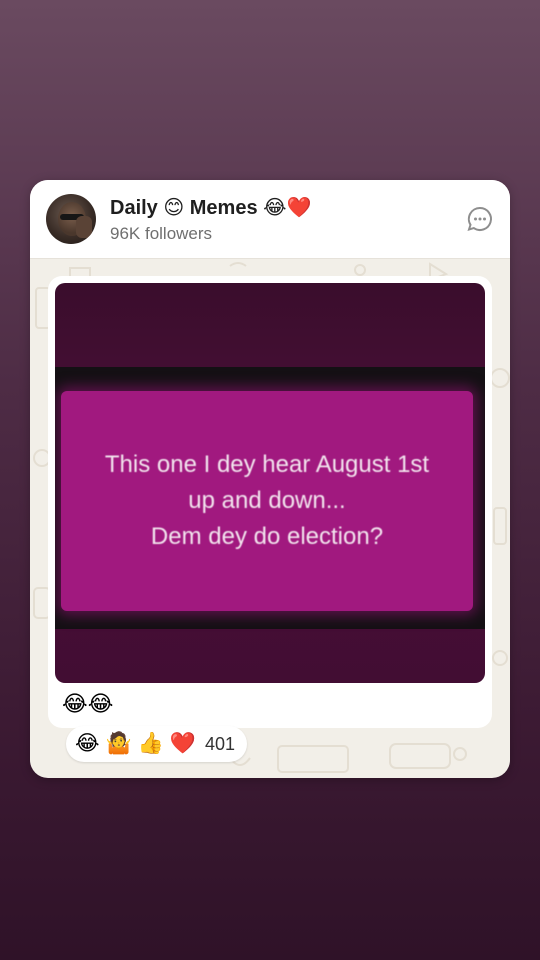 This screenshot has width=540, height=960. Describe the element at coordinates (87, 743) in the screenshot. I see `reaction-laugh-icon: 😂` at that location.